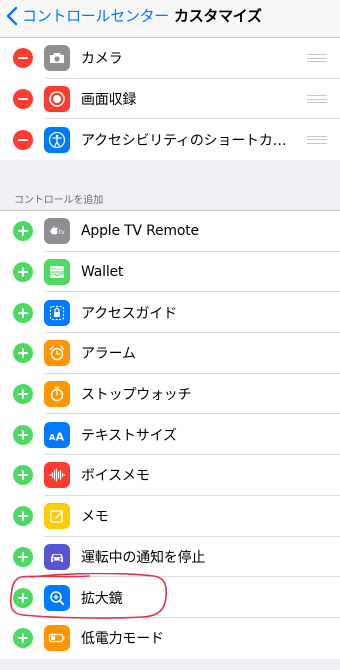  I want to click on list-item-accessibility-shortcut: アクセシビリティのショートカット, so click(170, 139).